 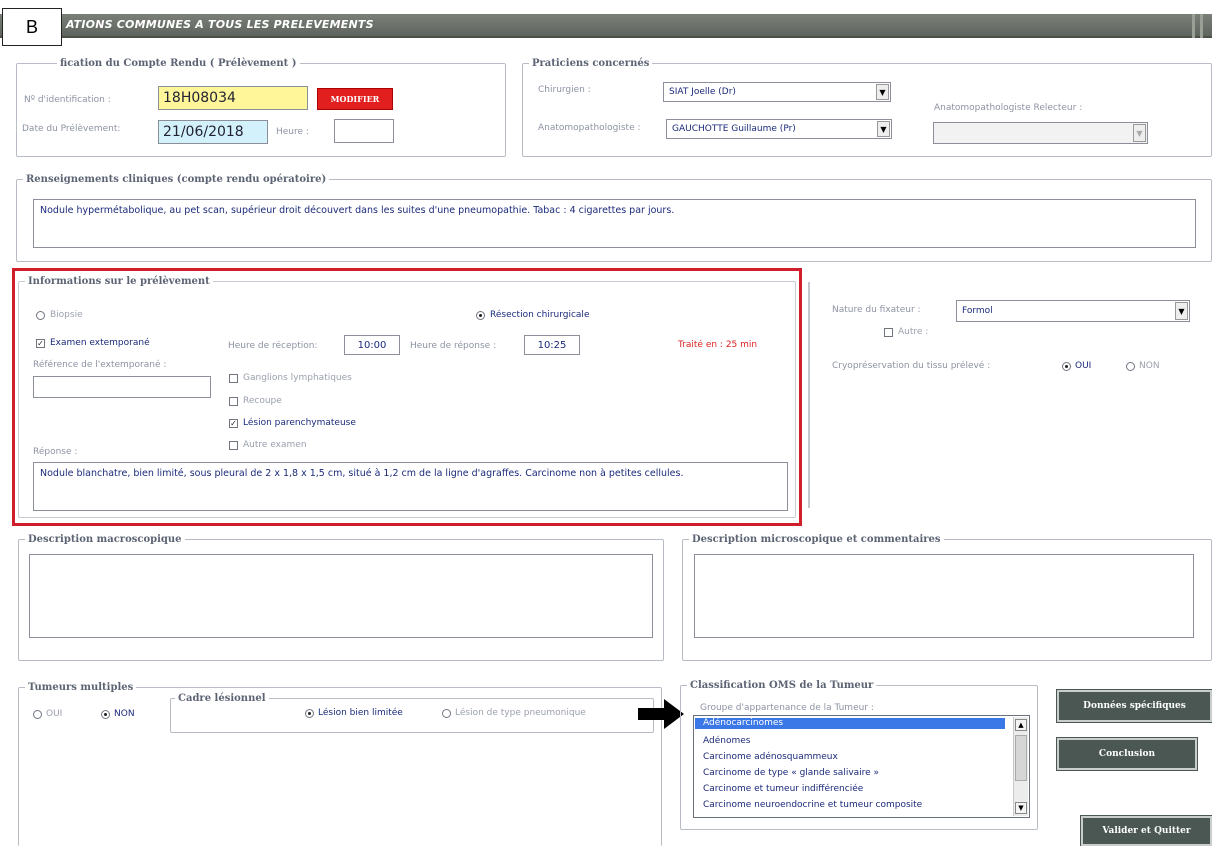 I want to click on relecteur-select: ▼, so click(x=1040, y=133).